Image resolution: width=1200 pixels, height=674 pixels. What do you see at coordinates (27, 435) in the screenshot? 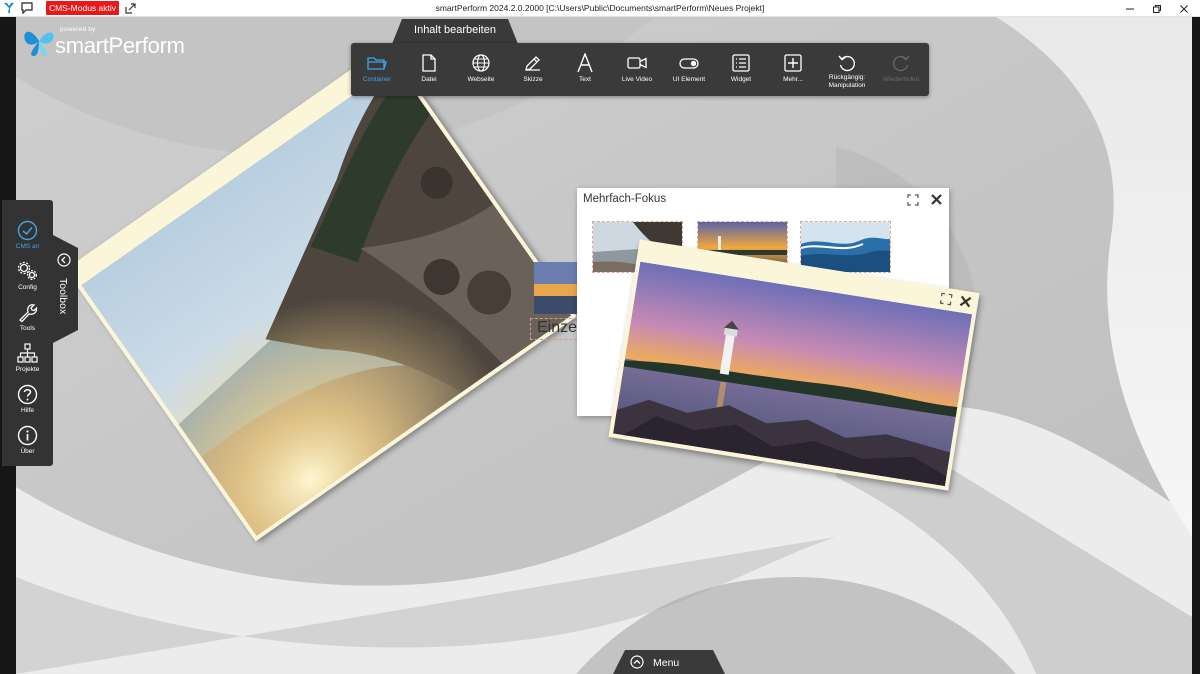
I see `info-icon` at bounding box center [27, 435].